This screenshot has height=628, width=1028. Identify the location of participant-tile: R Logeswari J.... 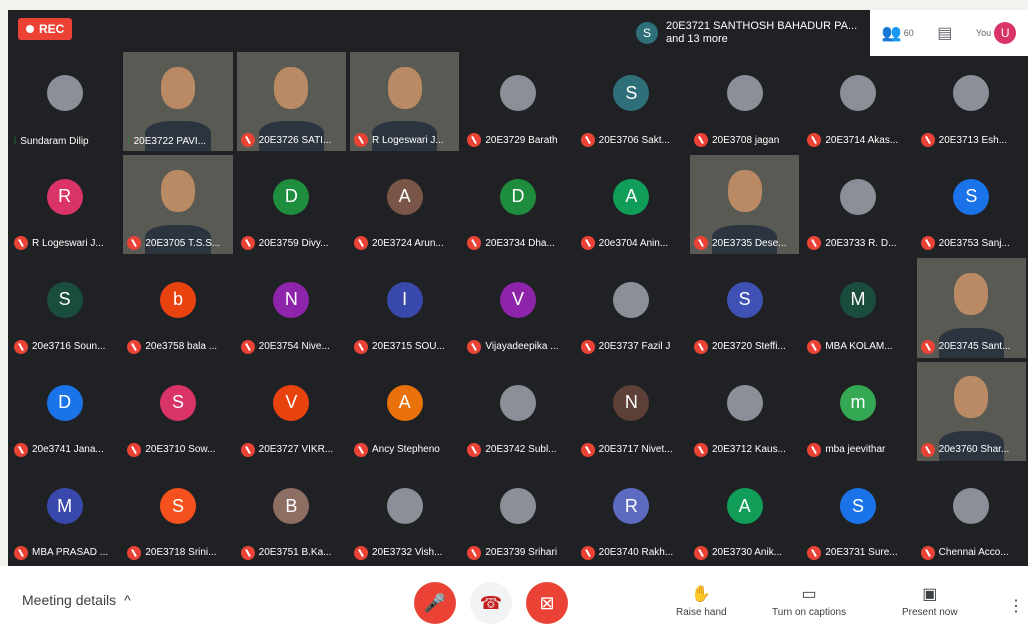
(404, 101).